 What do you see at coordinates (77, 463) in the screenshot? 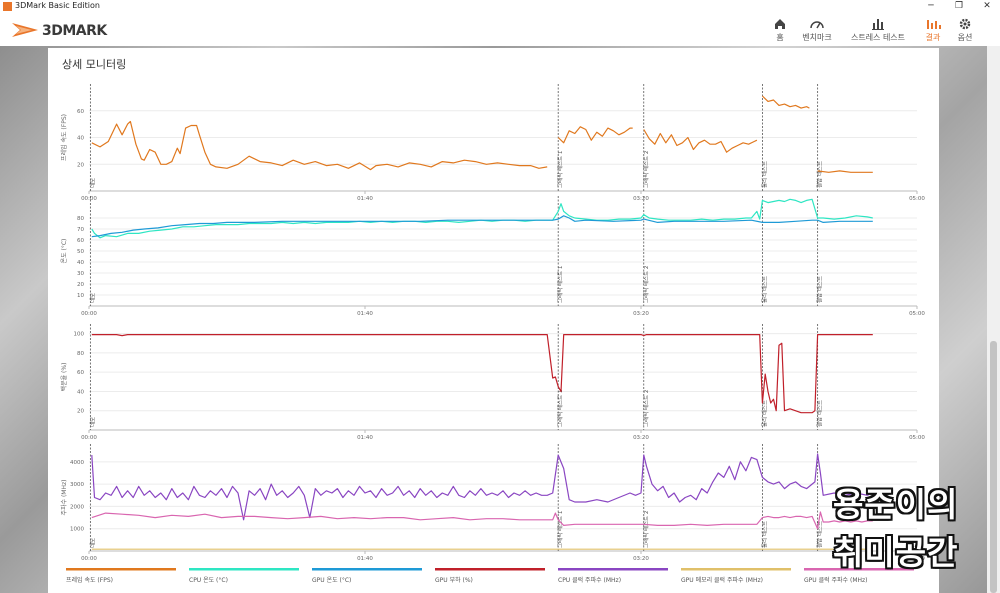
I see `y-tick-label: 4000` at bounding box center [77, 463].